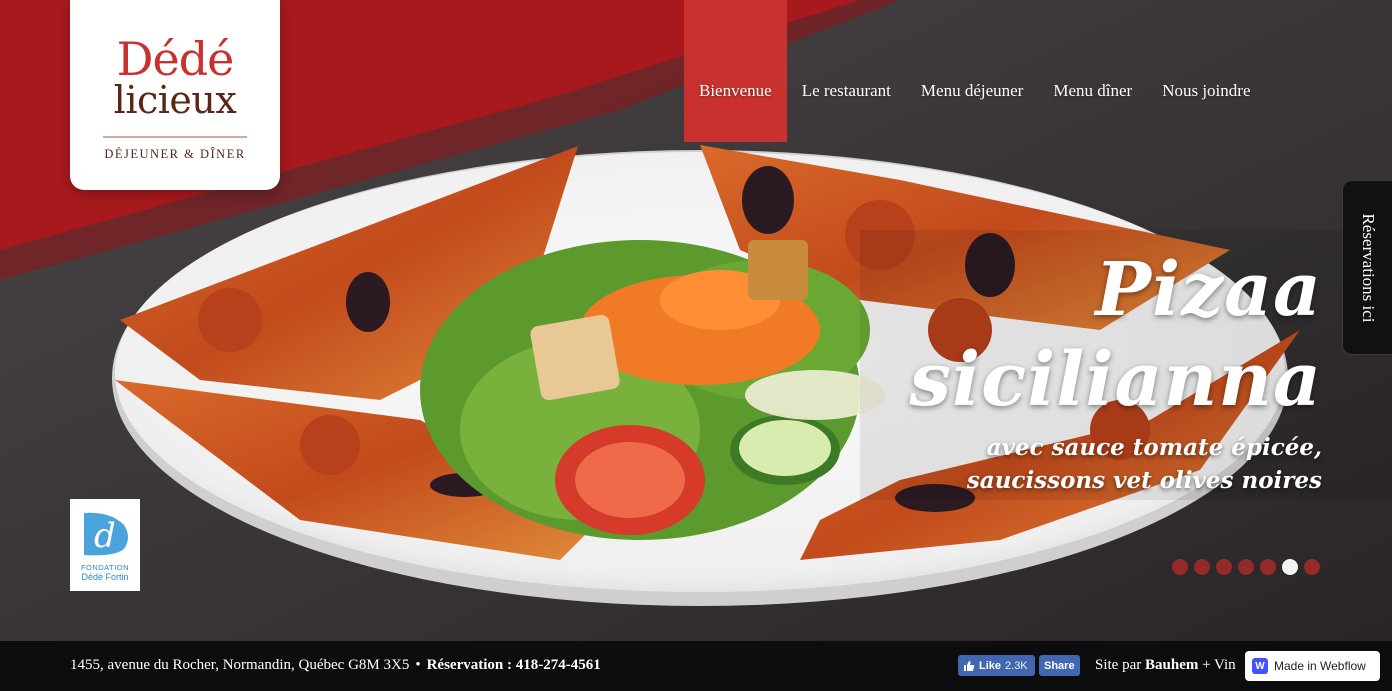  What do you see at coordinates (105, 577) in the screenshot?
I see `fondation-line2: Dédé Fortin` at bounding box center [105, 577].